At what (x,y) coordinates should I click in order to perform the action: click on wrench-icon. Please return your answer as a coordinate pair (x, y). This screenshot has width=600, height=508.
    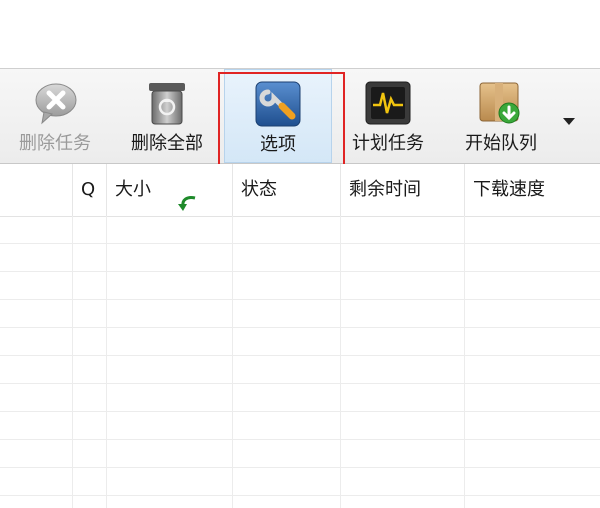
    Looking at the image, I should click on (278, 104).